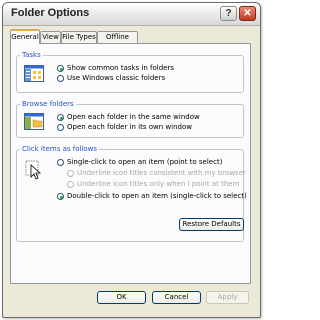  Describe the element at coordinates (121, 297) in the screenshot. I see `ok-button: OK` at that location.